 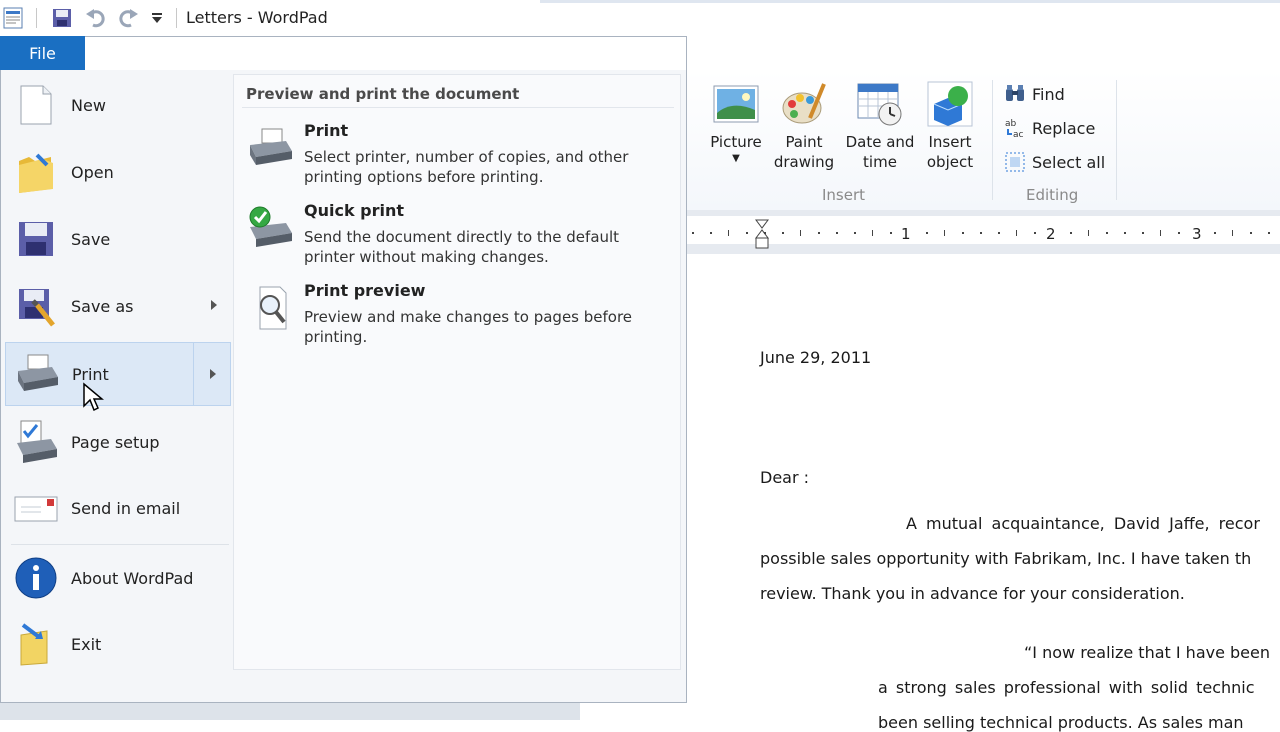 What do you see at coordinates (880, 104) in the screenshot?
I see `calendar-clock-icon` at bounding box center [880, 104].